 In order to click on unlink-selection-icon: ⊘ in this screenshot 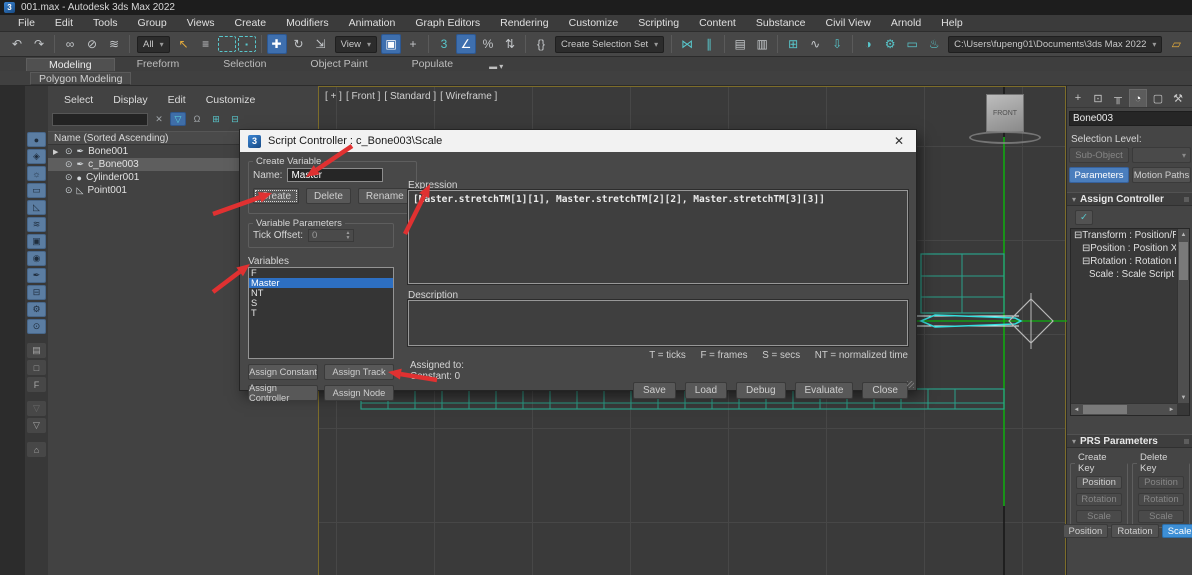, I will do `click(92, 44)`.